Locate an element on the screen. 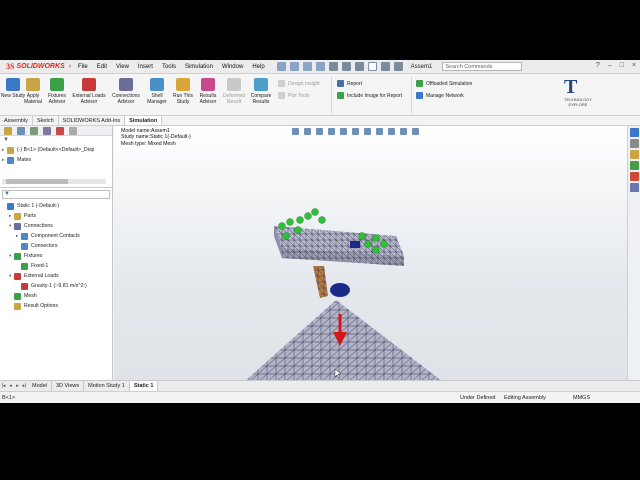 The width and height of the screenshot is (640, 480). deformed-result-button: Deformed Result is located at coordinates (234, 91).